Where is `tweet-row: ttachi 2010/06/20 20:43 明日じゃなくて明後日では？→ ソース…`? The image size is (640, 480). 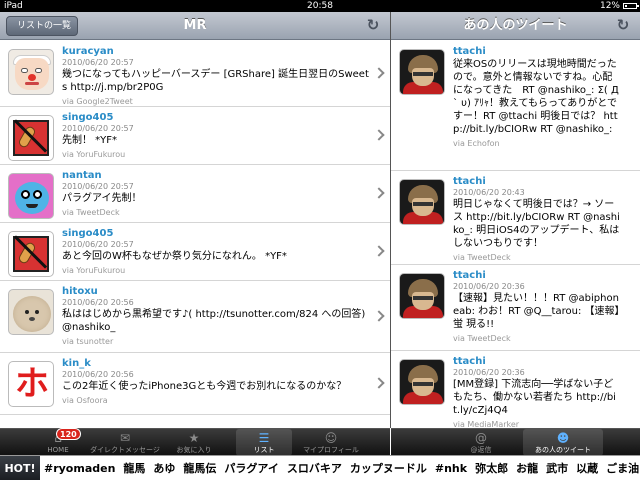
tweet-row: ttachi 2010/06/20 20:43 明日じゃなくて明後日では？→ ソース… is located at coordinates (515, 218).